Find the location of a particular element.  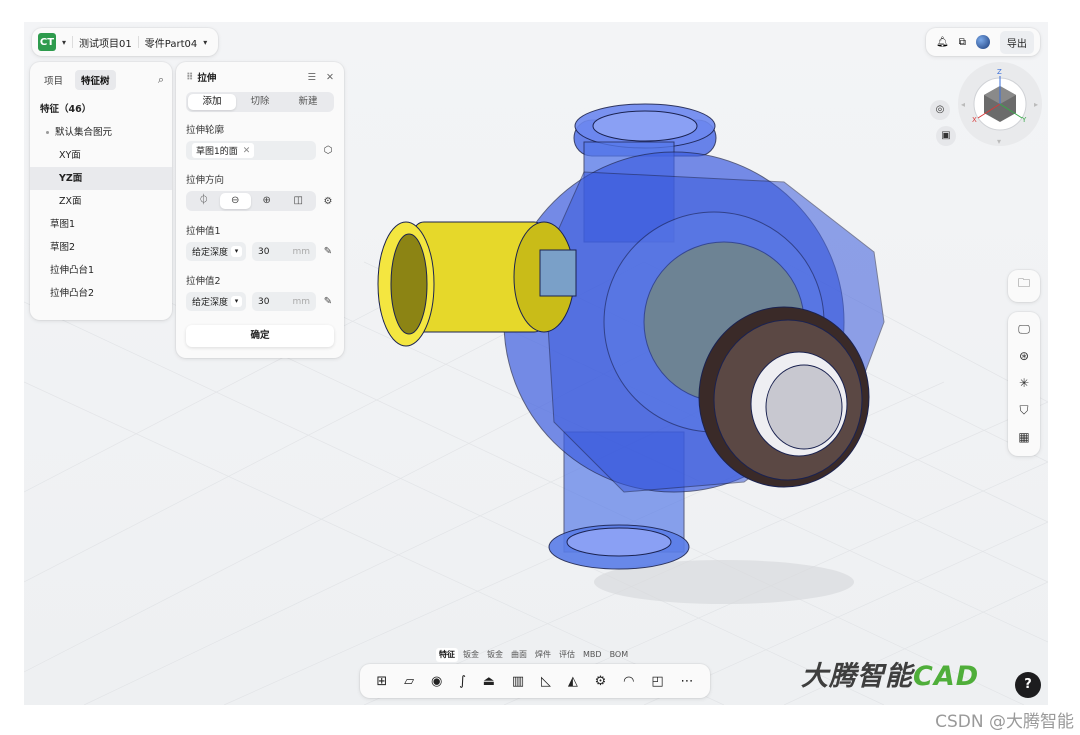

axis-y-label: Y is located at coordinates (1024, 120).